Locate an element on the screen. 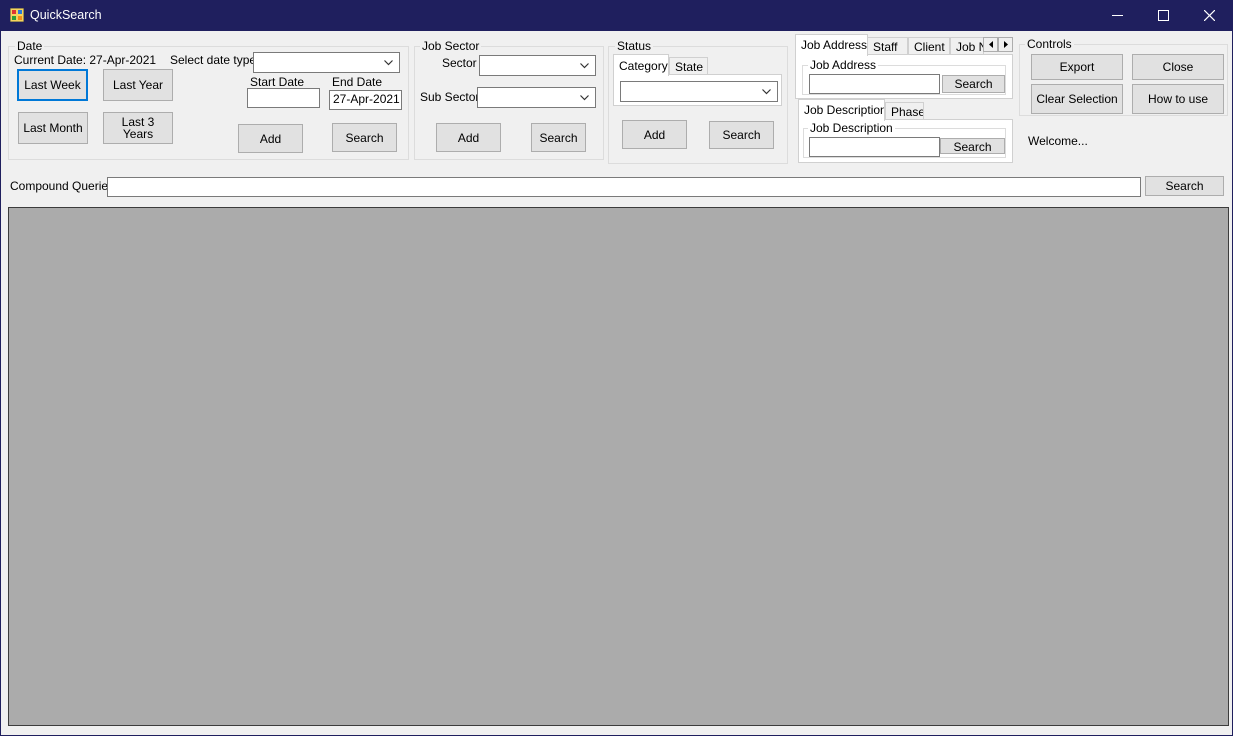 This screenshot has width=1233, height=736. close-button: Close is located at coordinates (1178, 67).